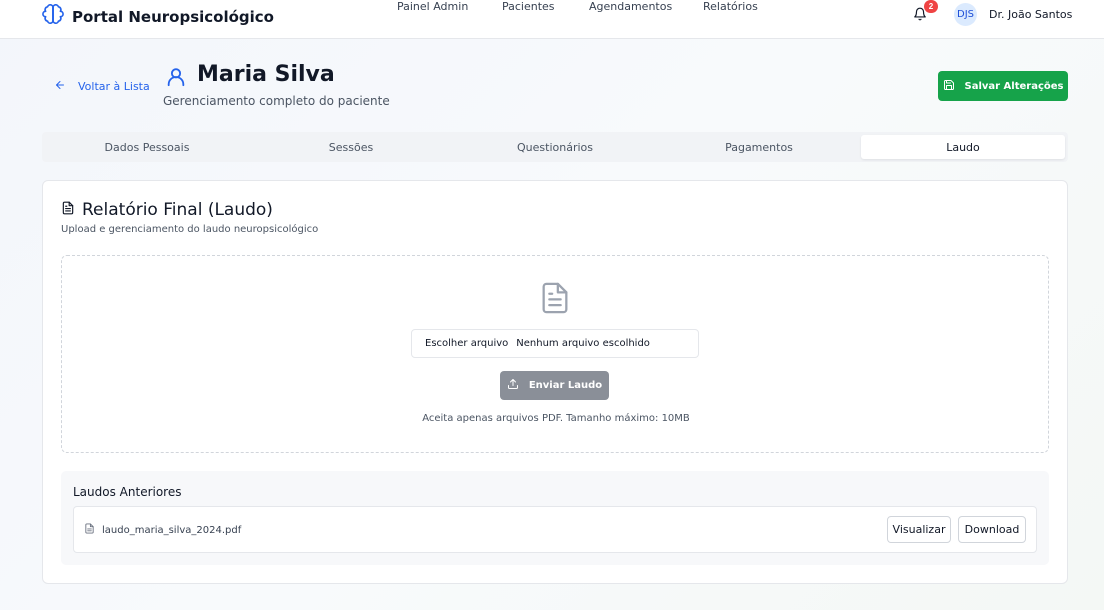 The height and width of the screenshot is (610, 1104). I want to click on save-changes-button: Salvar Alterações, so click(1003, 86).